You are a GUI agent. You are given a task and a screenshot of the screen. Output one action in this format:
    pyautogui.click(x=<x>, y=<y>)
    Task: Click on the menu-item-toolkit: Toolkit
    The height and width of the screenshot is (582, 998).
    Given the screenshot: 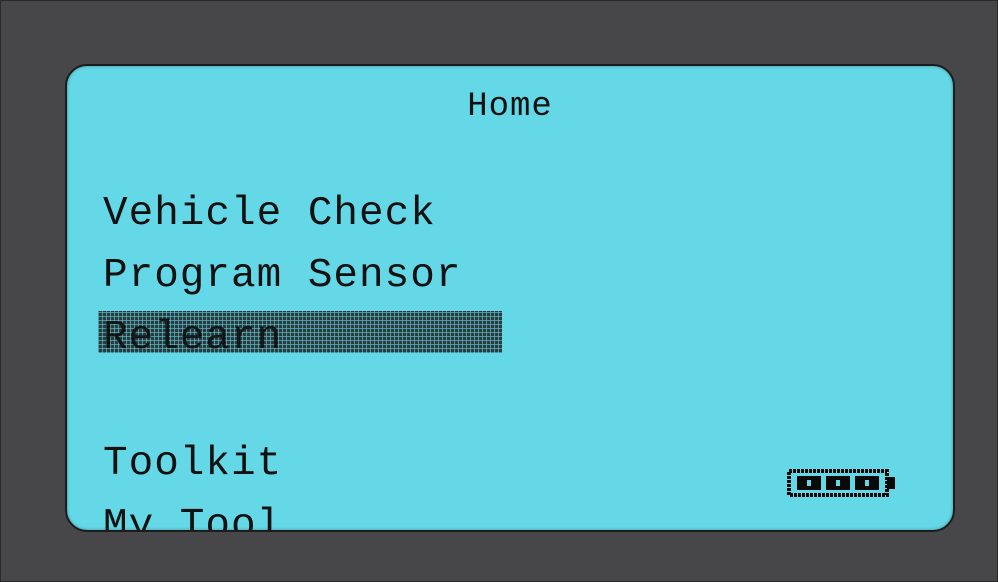 What is the action you would take?
    pyautogui.click(x=192, y=464)
    